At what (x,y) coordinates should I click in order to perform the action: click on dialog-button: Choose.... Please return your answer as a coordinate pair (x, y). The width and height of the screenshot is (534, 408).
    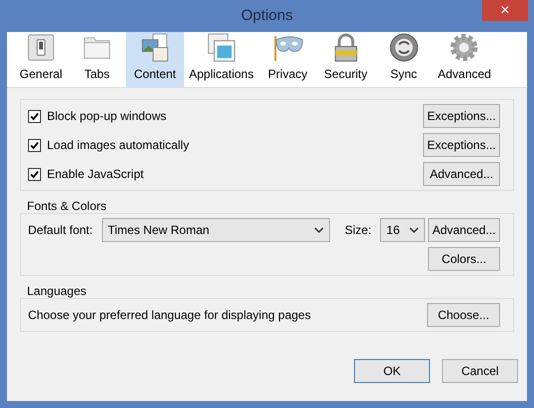
    Looking at the image, I should click on (463, 315).